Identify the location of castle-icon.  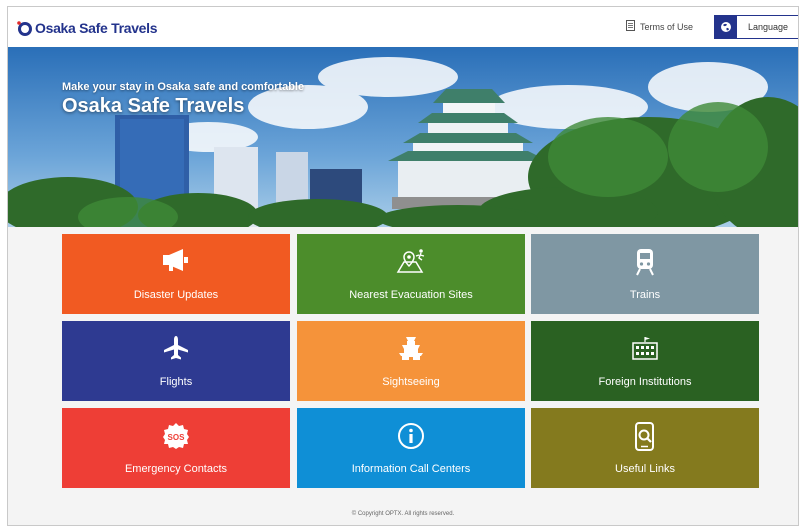
(411, 348).